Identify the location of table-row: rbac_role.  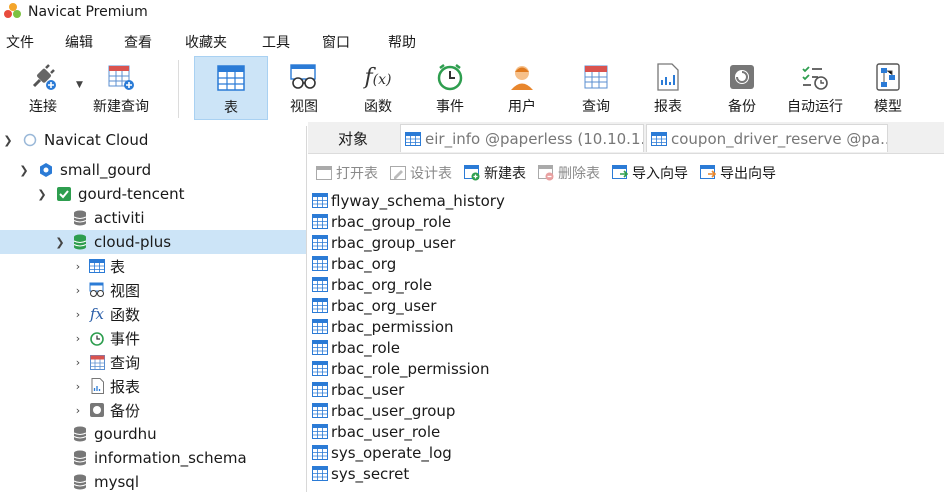
(356, 347).